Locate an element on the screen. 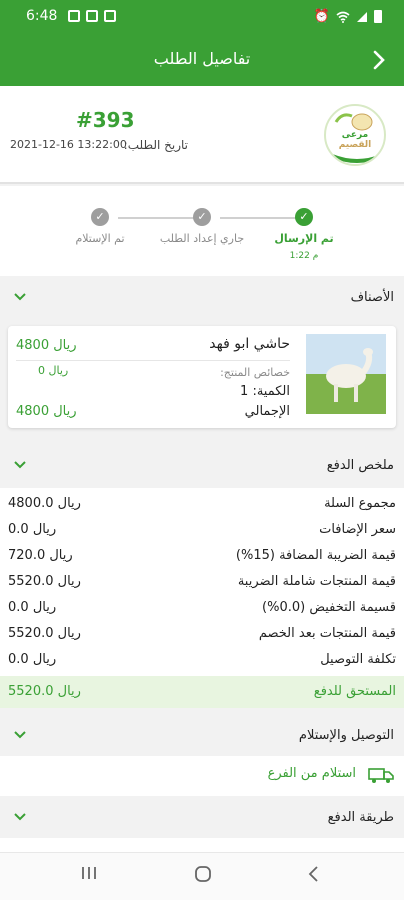  step-preparing: ✓ جاري إعداد الطلب is located at coordinates (202, 226).